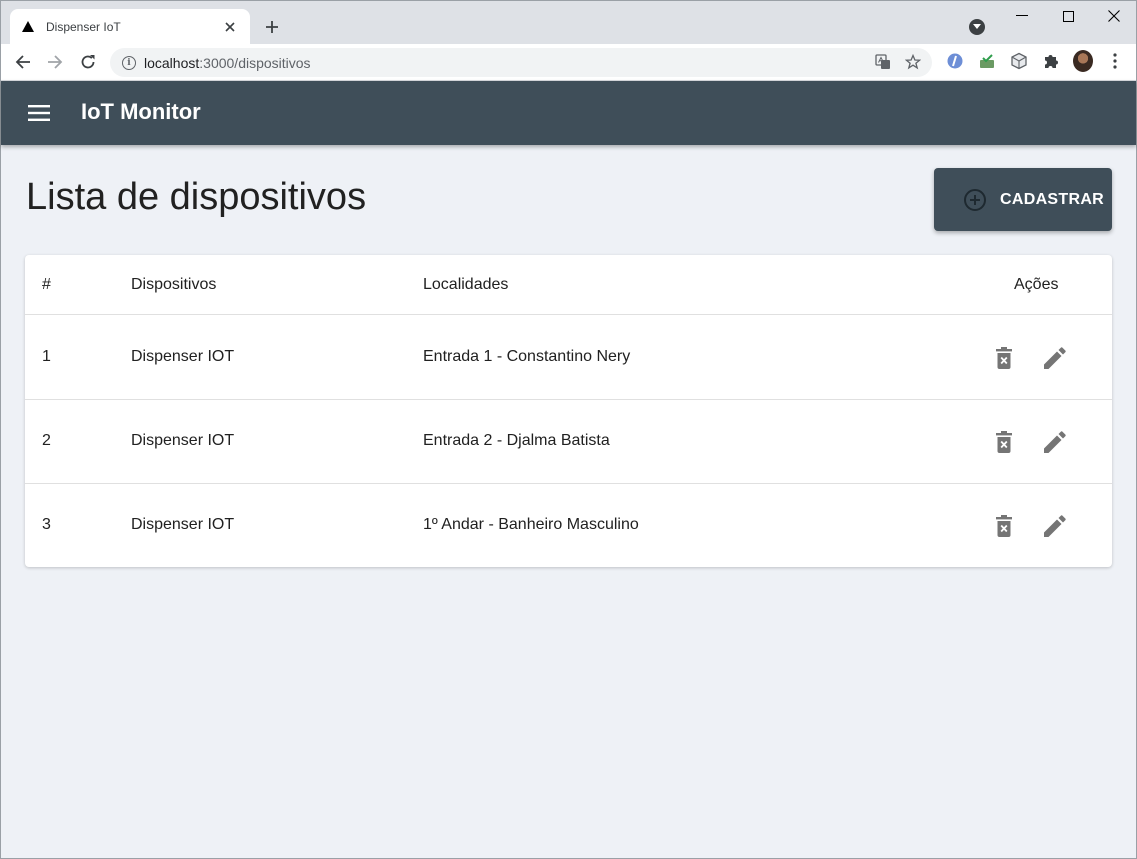 The image size is (1137, 859). I want to click on close-tab-icon, so click(230, 27).